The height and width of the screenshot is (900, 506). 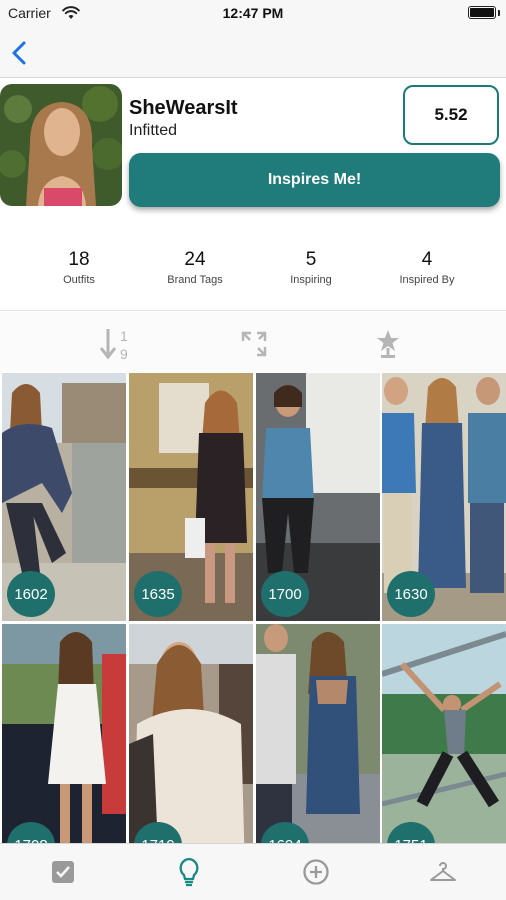 I want to click on outfit-score-badge: 1602, so click(x=31, y=594).